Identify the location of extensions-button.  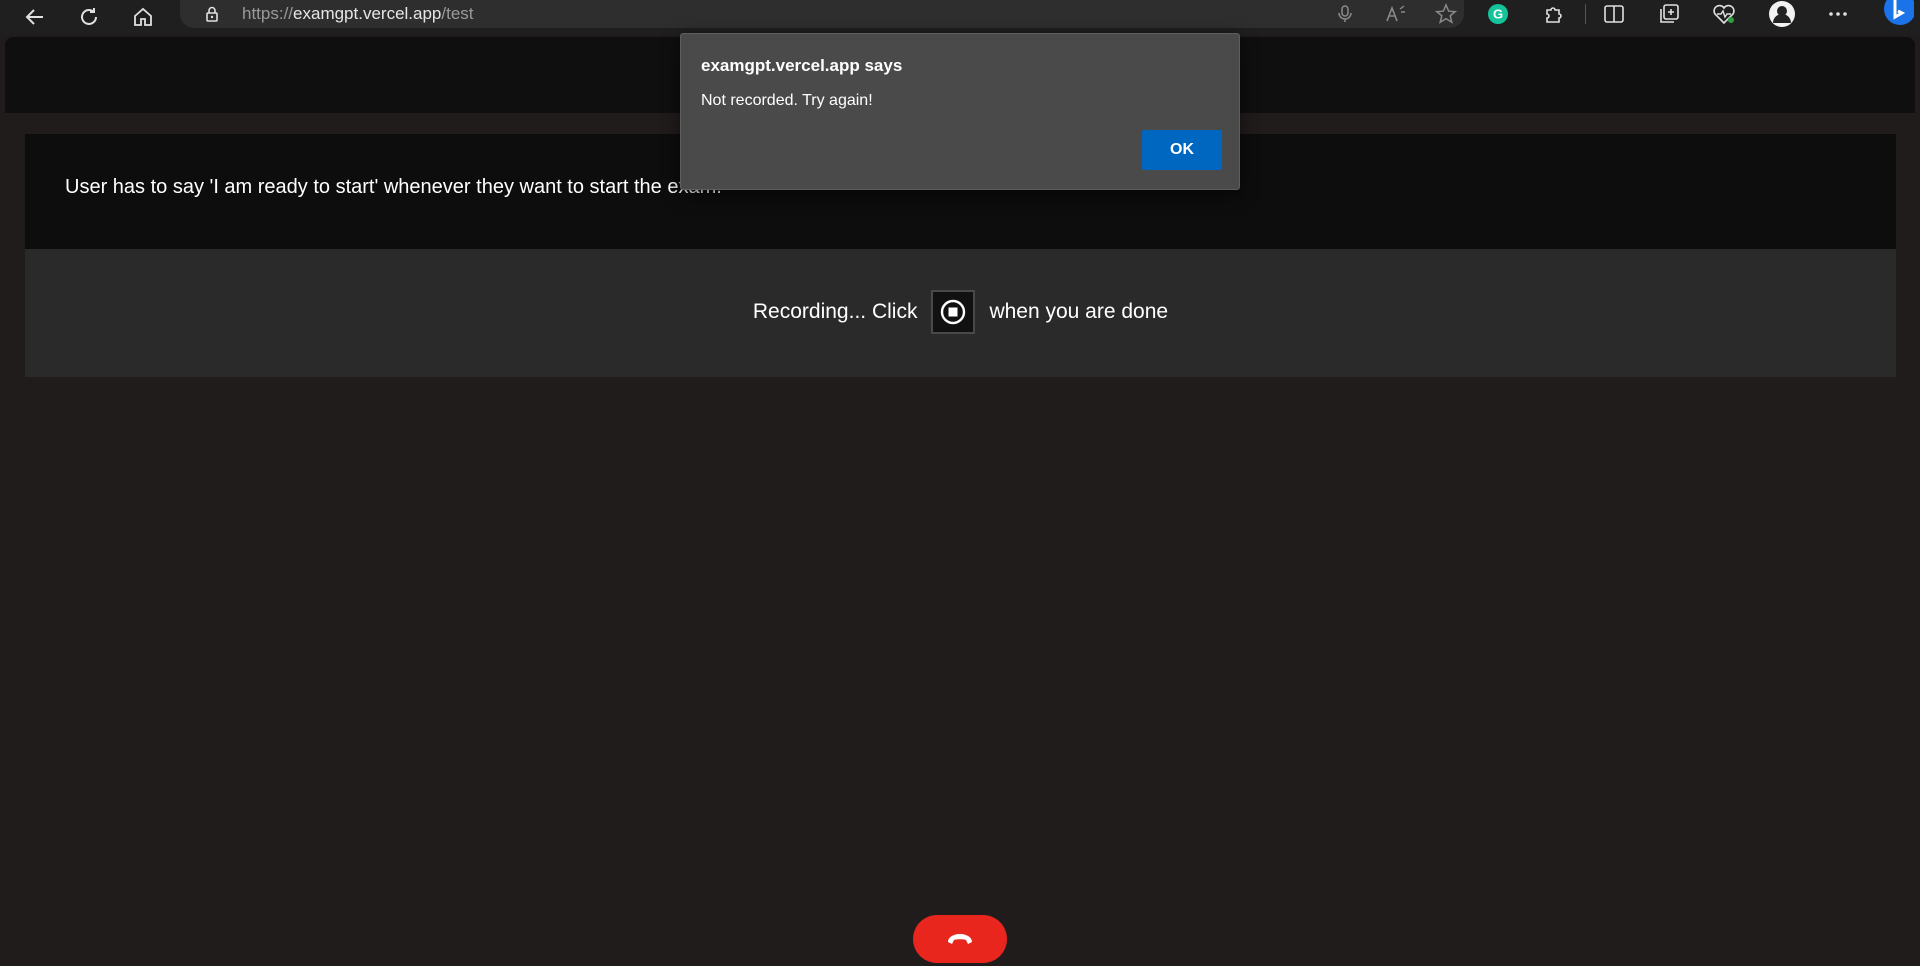
(1554, 14).